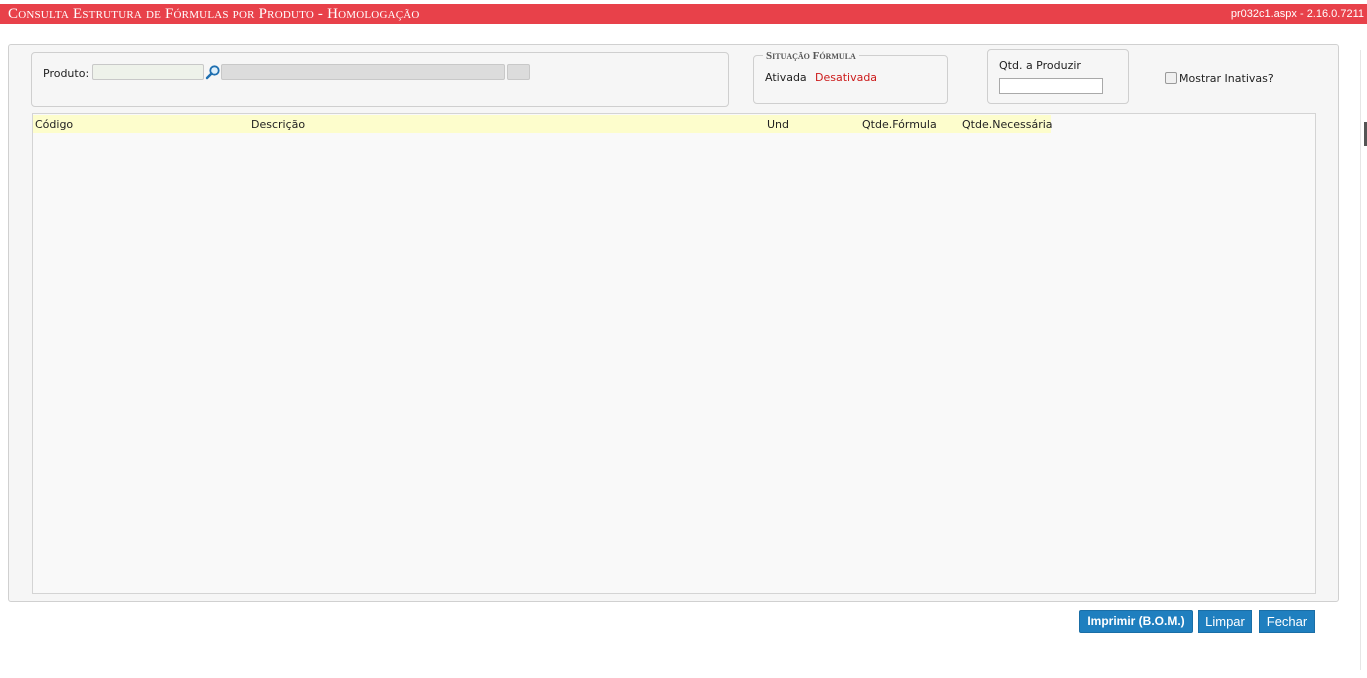  What do you see at coordinates (213, 72) in the screenshot?
I see `search-icon` at bounding box center [213, 72].